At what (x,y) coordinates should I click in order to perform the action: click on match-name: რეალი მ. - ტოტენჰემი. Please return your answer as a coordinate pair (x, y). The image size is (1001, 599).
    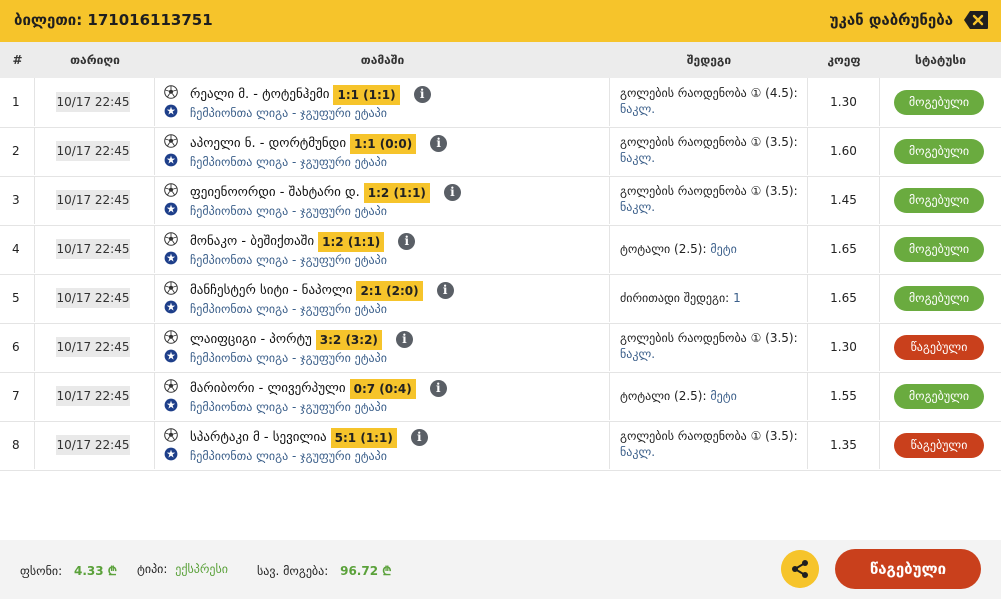
    Looking at the image, I should click on (259, 94).